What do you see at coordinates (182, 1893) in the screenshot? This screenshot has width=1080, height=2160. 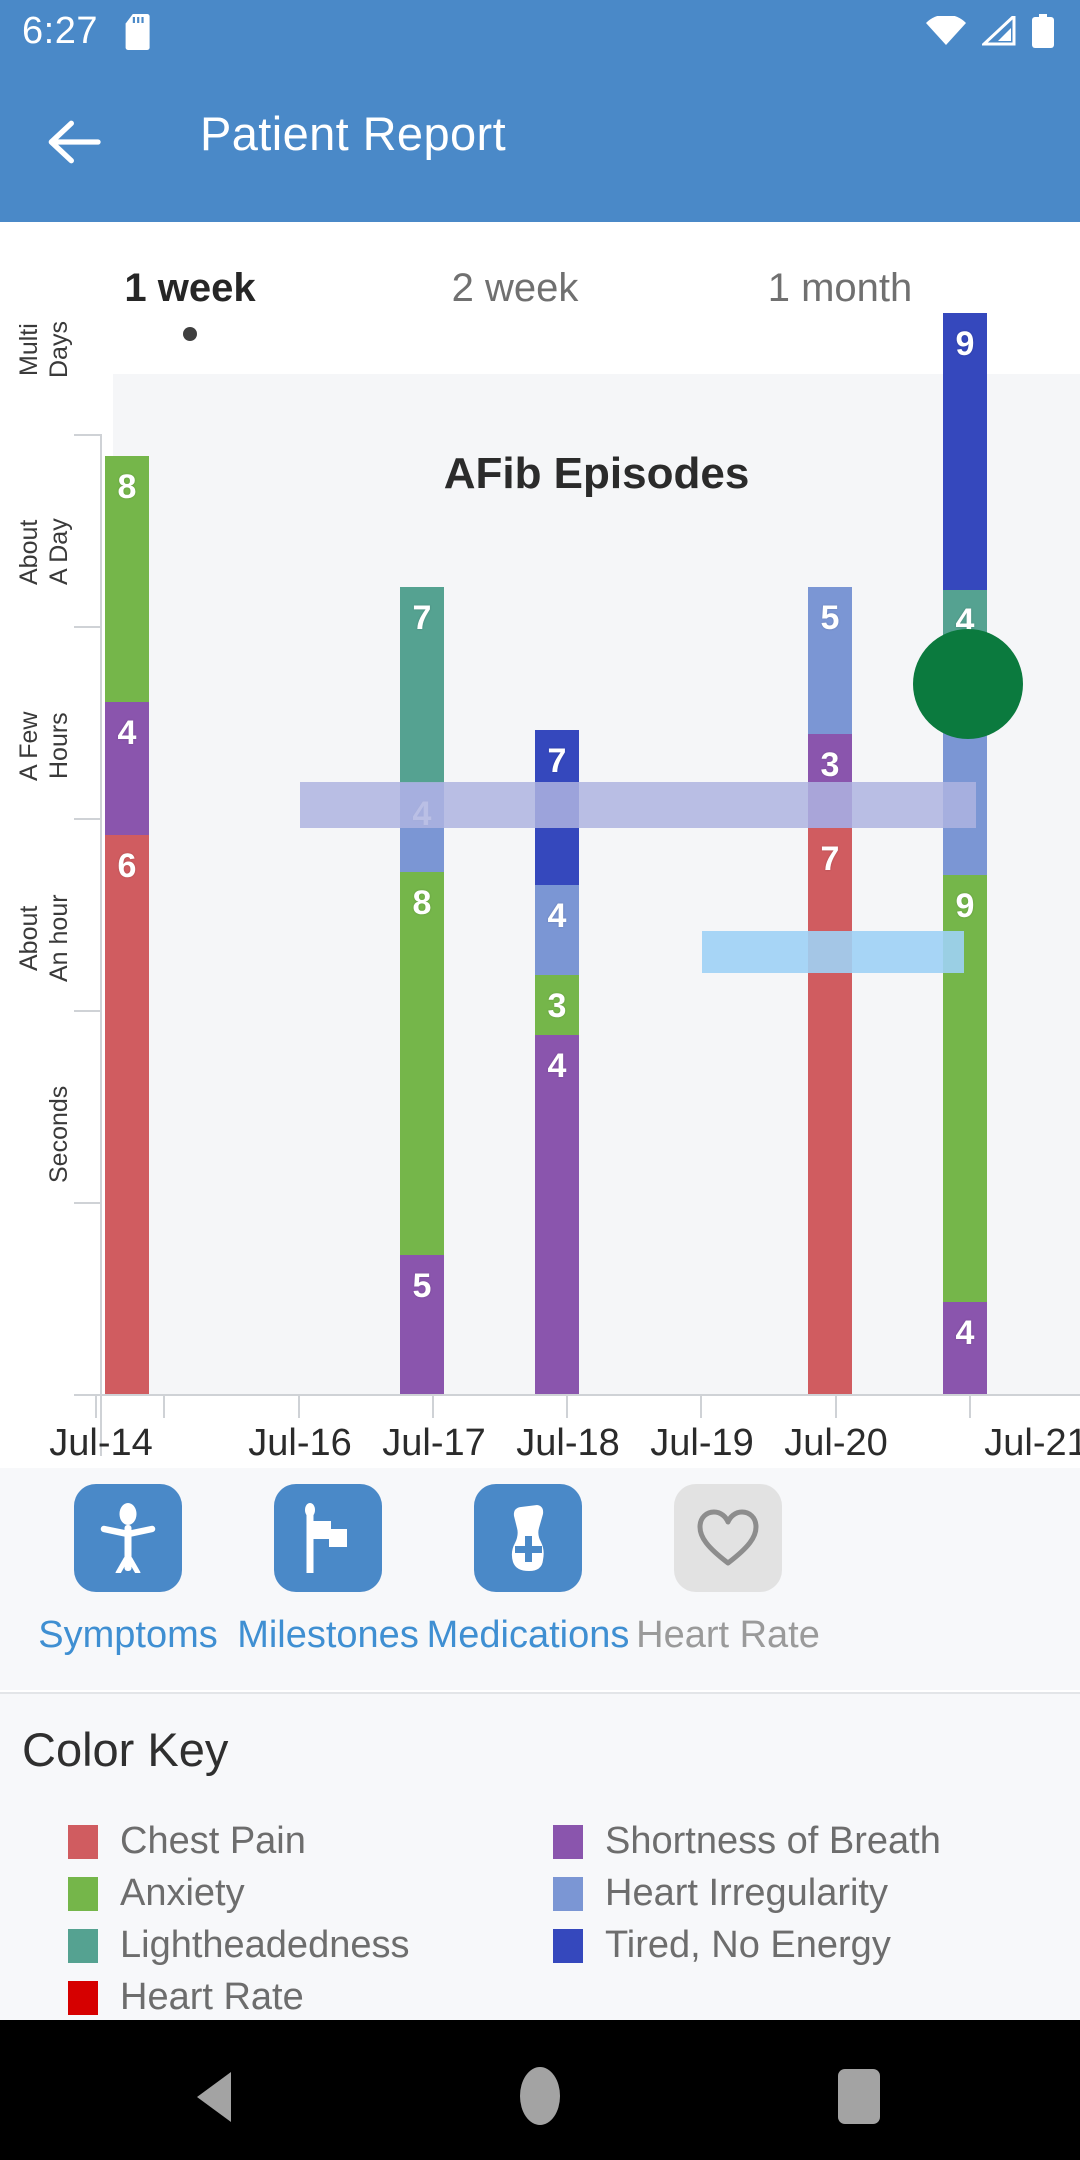 I see `legend-label: Anxiety` at bounding box center [182, 1893].